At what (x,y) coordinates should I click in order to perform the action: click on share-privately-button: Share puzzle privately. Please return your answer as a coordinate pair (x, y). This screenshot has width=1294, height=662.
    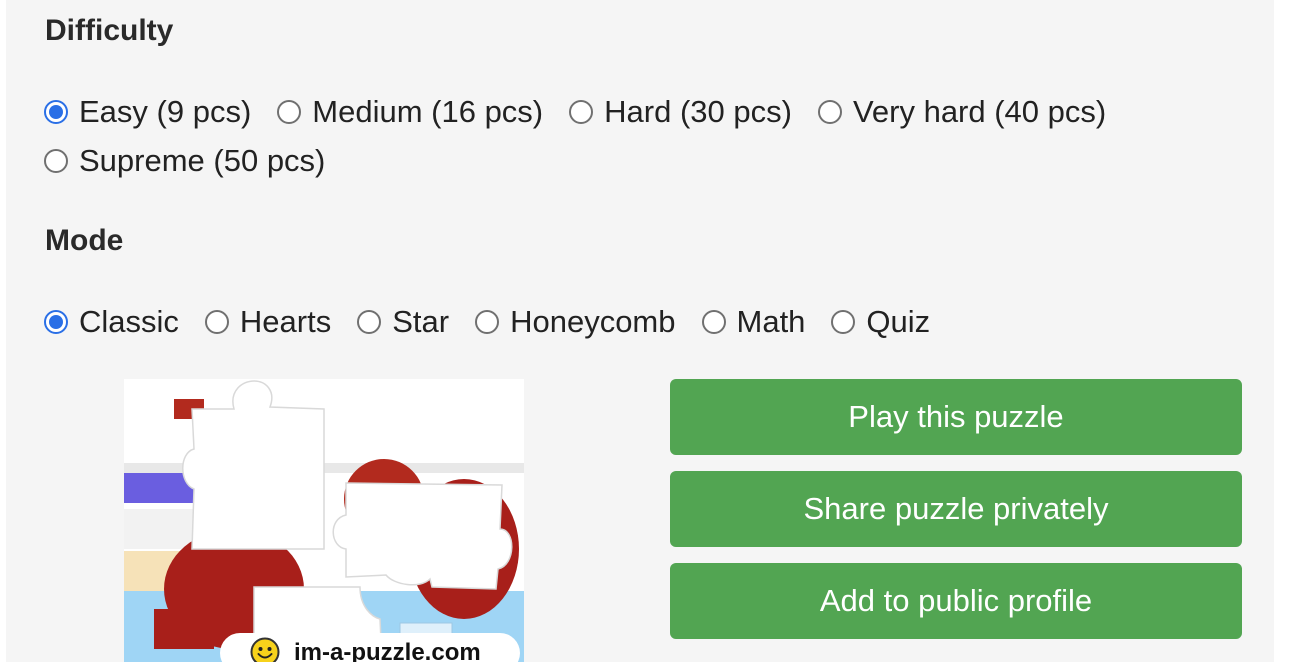
    Looking at the image, I should click on (956, 509).